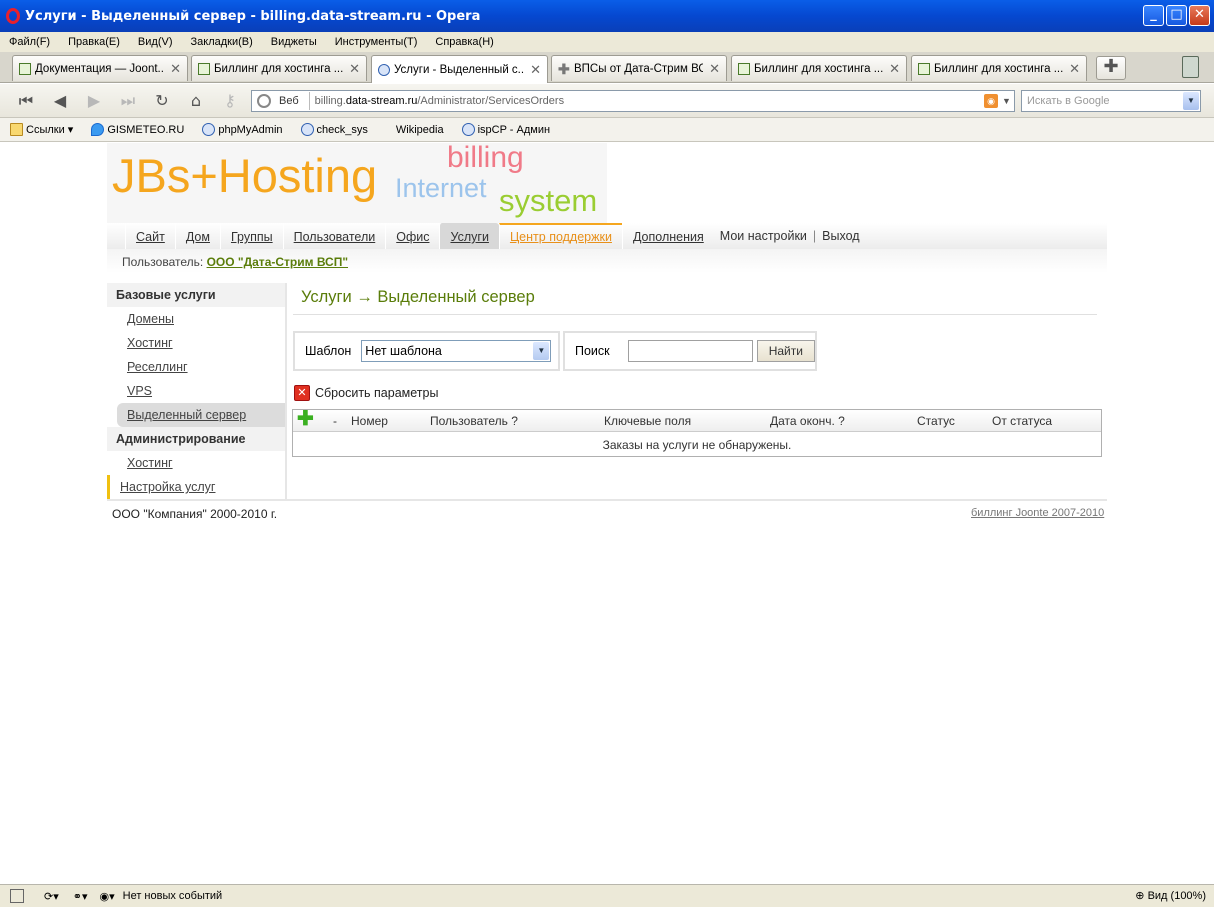 Image resolution: width=1214 pixels, height=907 pixels. I want to click on column-key-fields: Ключевые поля, so click(647, 421).